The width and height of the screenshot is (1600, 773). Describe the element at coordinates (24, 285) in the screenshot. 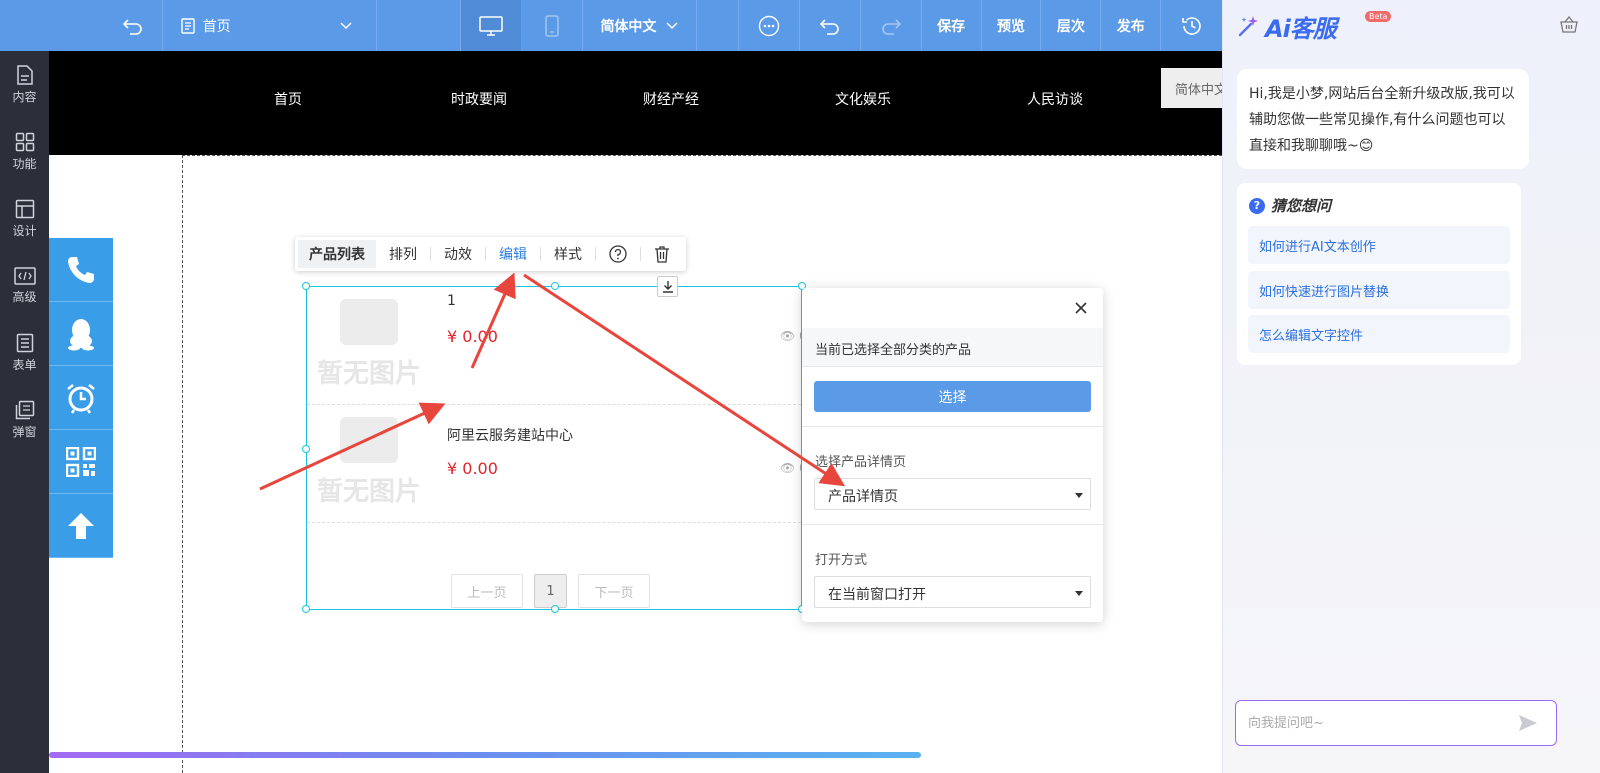

I see `rail-item-advanced: 高级` at that location.